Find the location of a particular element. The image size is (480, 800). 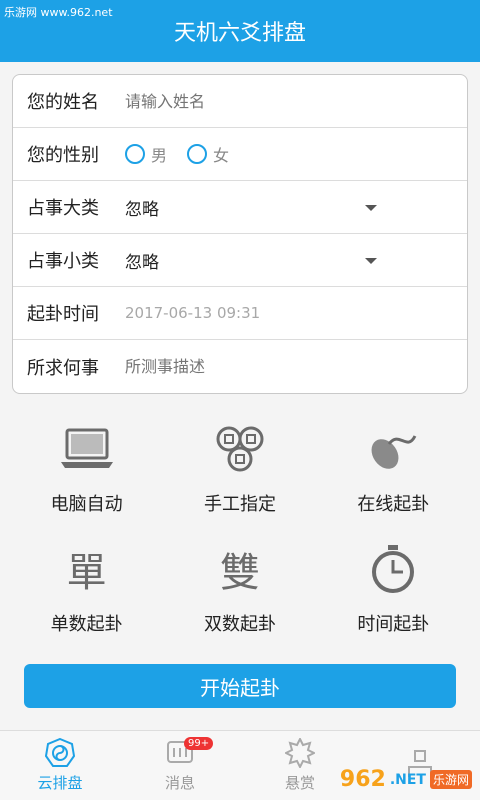

major-category-value: 忽略 is located at coordinates (142, 209).